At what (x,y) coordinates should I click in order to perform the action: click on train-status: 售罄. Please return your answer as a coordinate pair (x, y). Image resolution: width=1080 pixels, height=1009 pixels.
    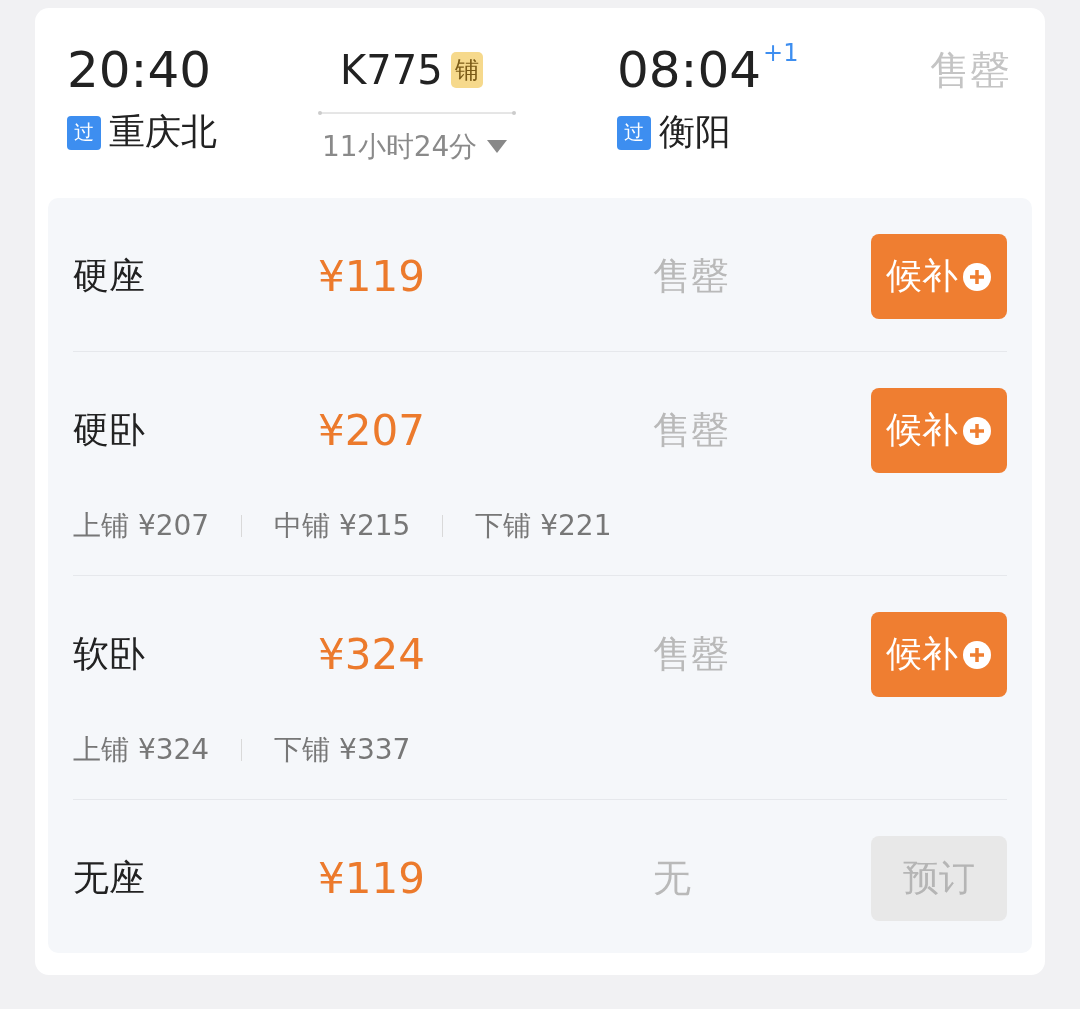
    Looking at the image, I should click on (970, 70).